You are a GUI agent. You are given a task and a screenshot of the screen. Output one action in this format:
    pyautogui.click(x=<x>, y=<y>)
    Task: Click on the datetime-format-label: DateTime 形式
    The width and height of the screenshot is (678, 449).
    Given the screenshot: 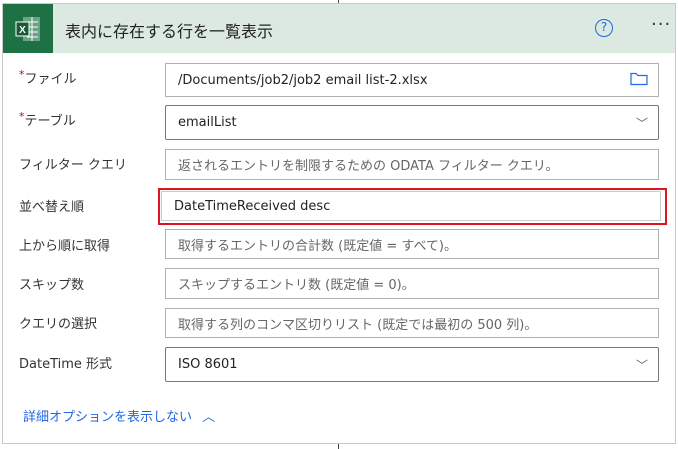 What is the action you would take?
    pyautogui.click(x=66, y=364)
    